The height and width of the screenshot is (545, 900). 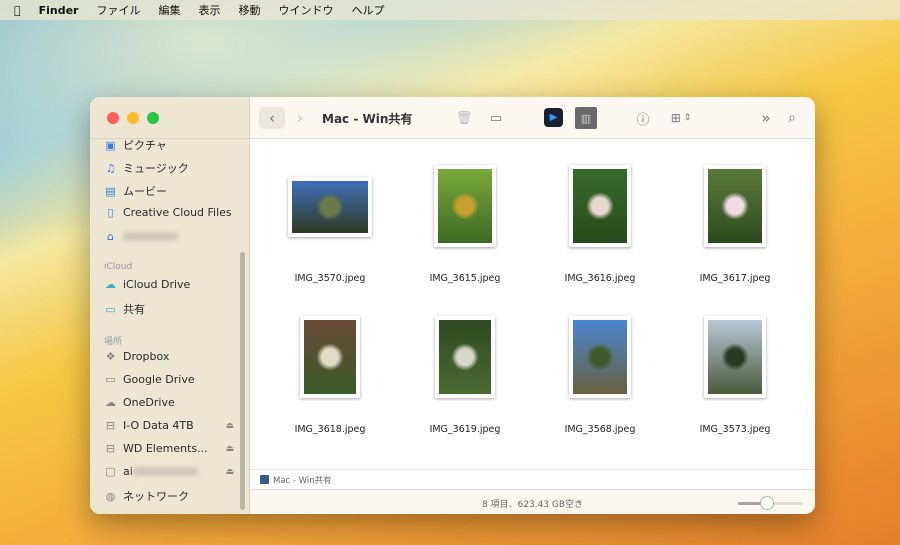 I want to click on sidebar-item-io-data: ⊟ I-O Data 4TB ⏏, so click(x=169, y=425).